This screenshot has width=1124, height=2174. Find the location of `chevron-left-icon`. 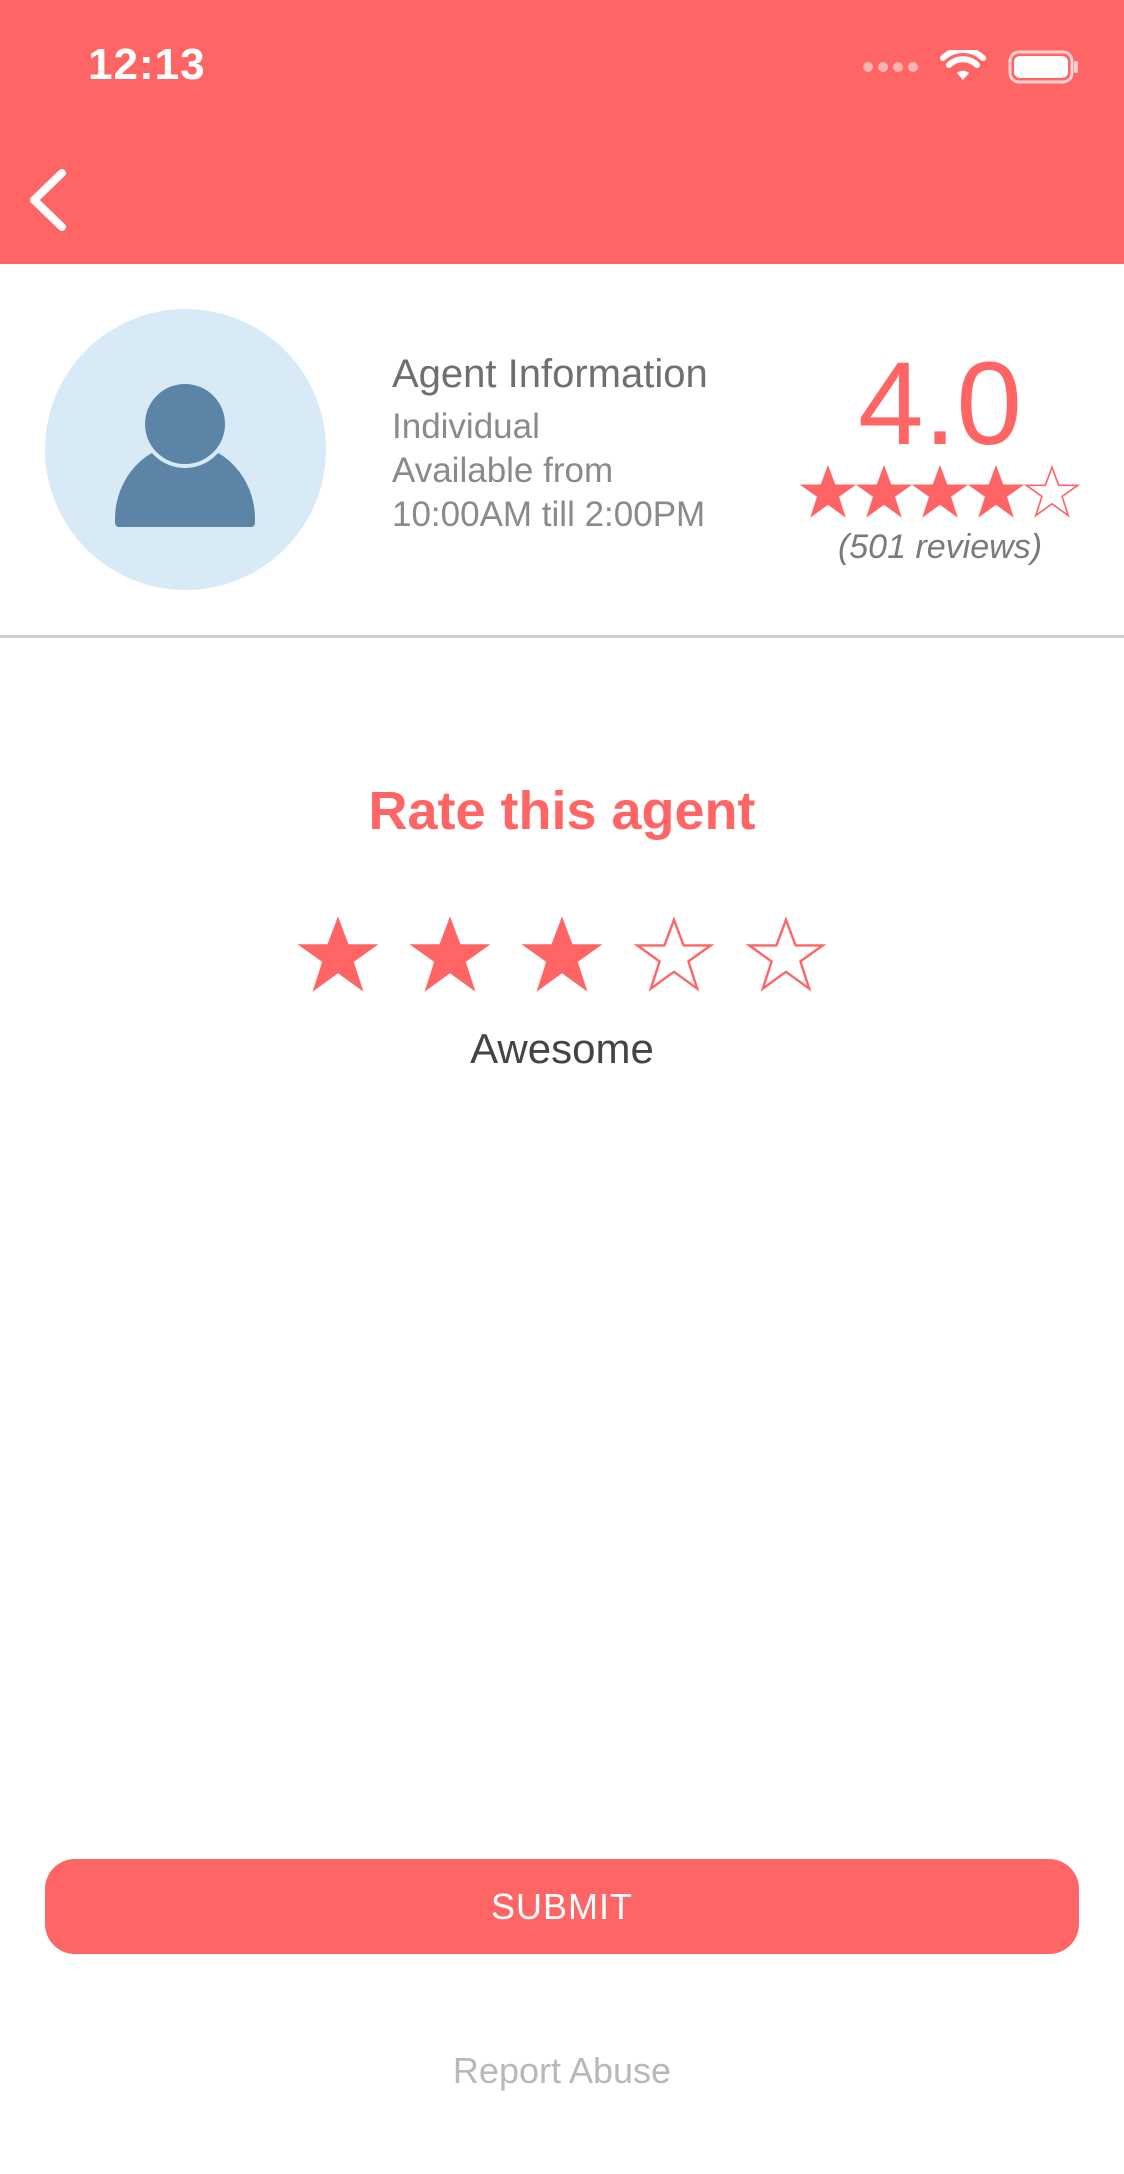

chevron-left-icon is located at coordinates (48, 200).